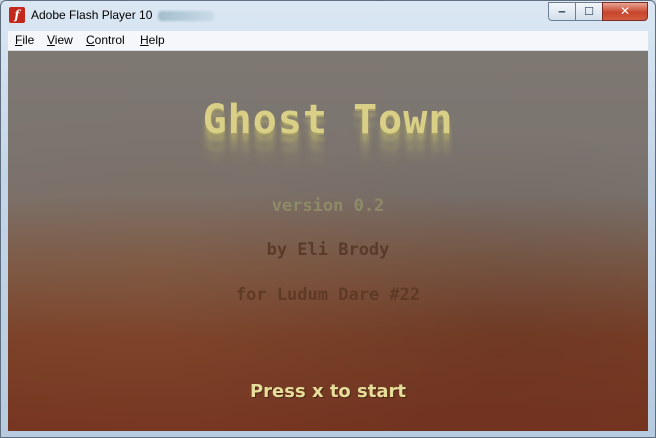 This screenshot has width=656, height=438. I want to click on maximize-icon: ☐, so click(589, 11).